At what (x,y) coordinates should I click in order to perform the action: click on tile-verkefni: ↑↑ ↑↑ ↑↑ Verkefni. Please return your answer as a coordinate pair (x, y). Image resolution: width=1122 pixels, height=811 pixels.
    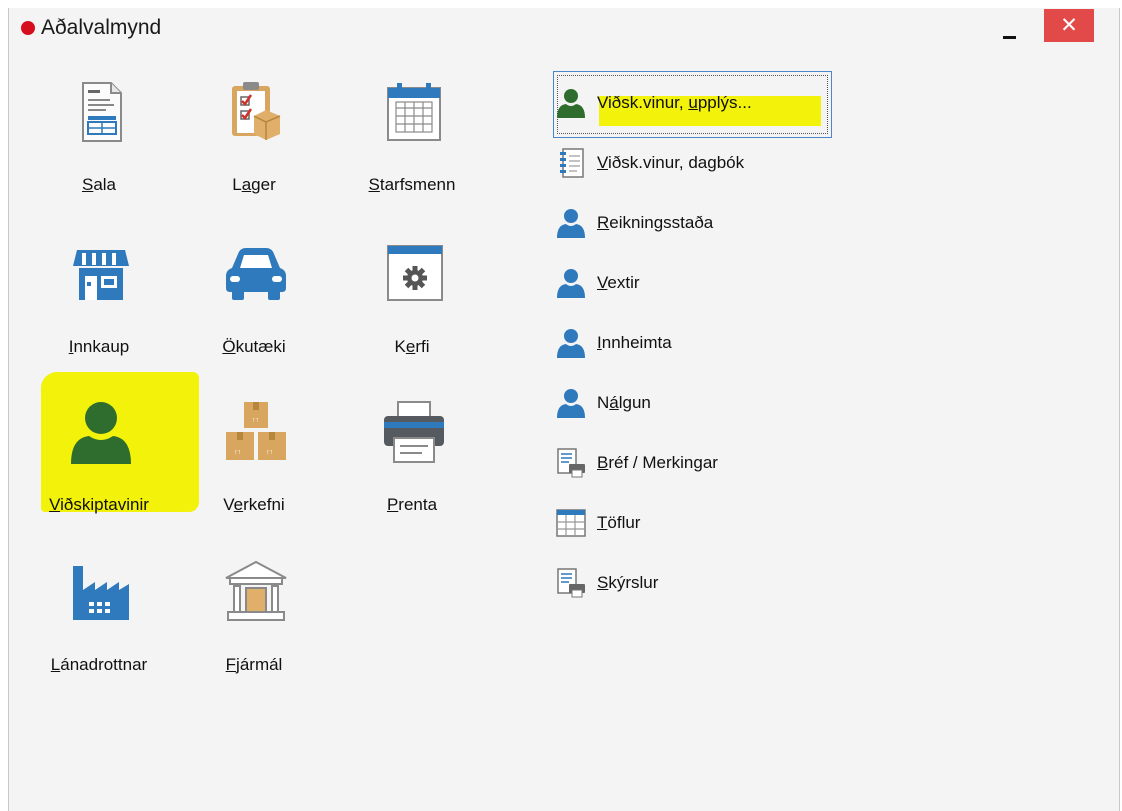
    Looking at the image, I should click on (254, 465).